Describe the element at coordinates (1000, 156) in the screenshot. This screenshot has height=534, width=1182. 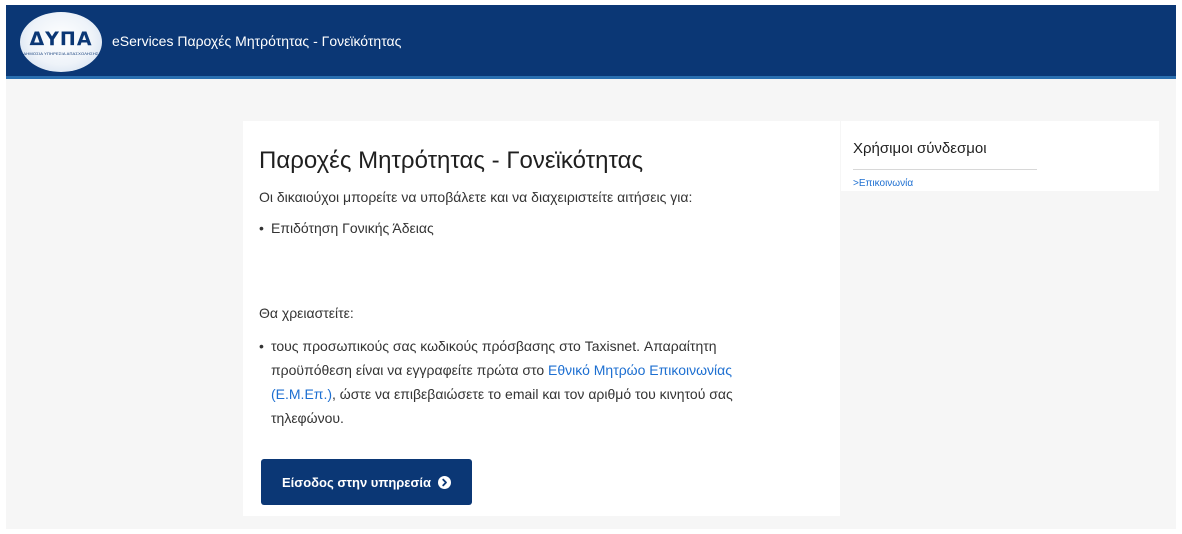
I see `useful-links-sidebar: Χρήσιμοι σύνδεσμοι >Επικοινωνία` at that location.